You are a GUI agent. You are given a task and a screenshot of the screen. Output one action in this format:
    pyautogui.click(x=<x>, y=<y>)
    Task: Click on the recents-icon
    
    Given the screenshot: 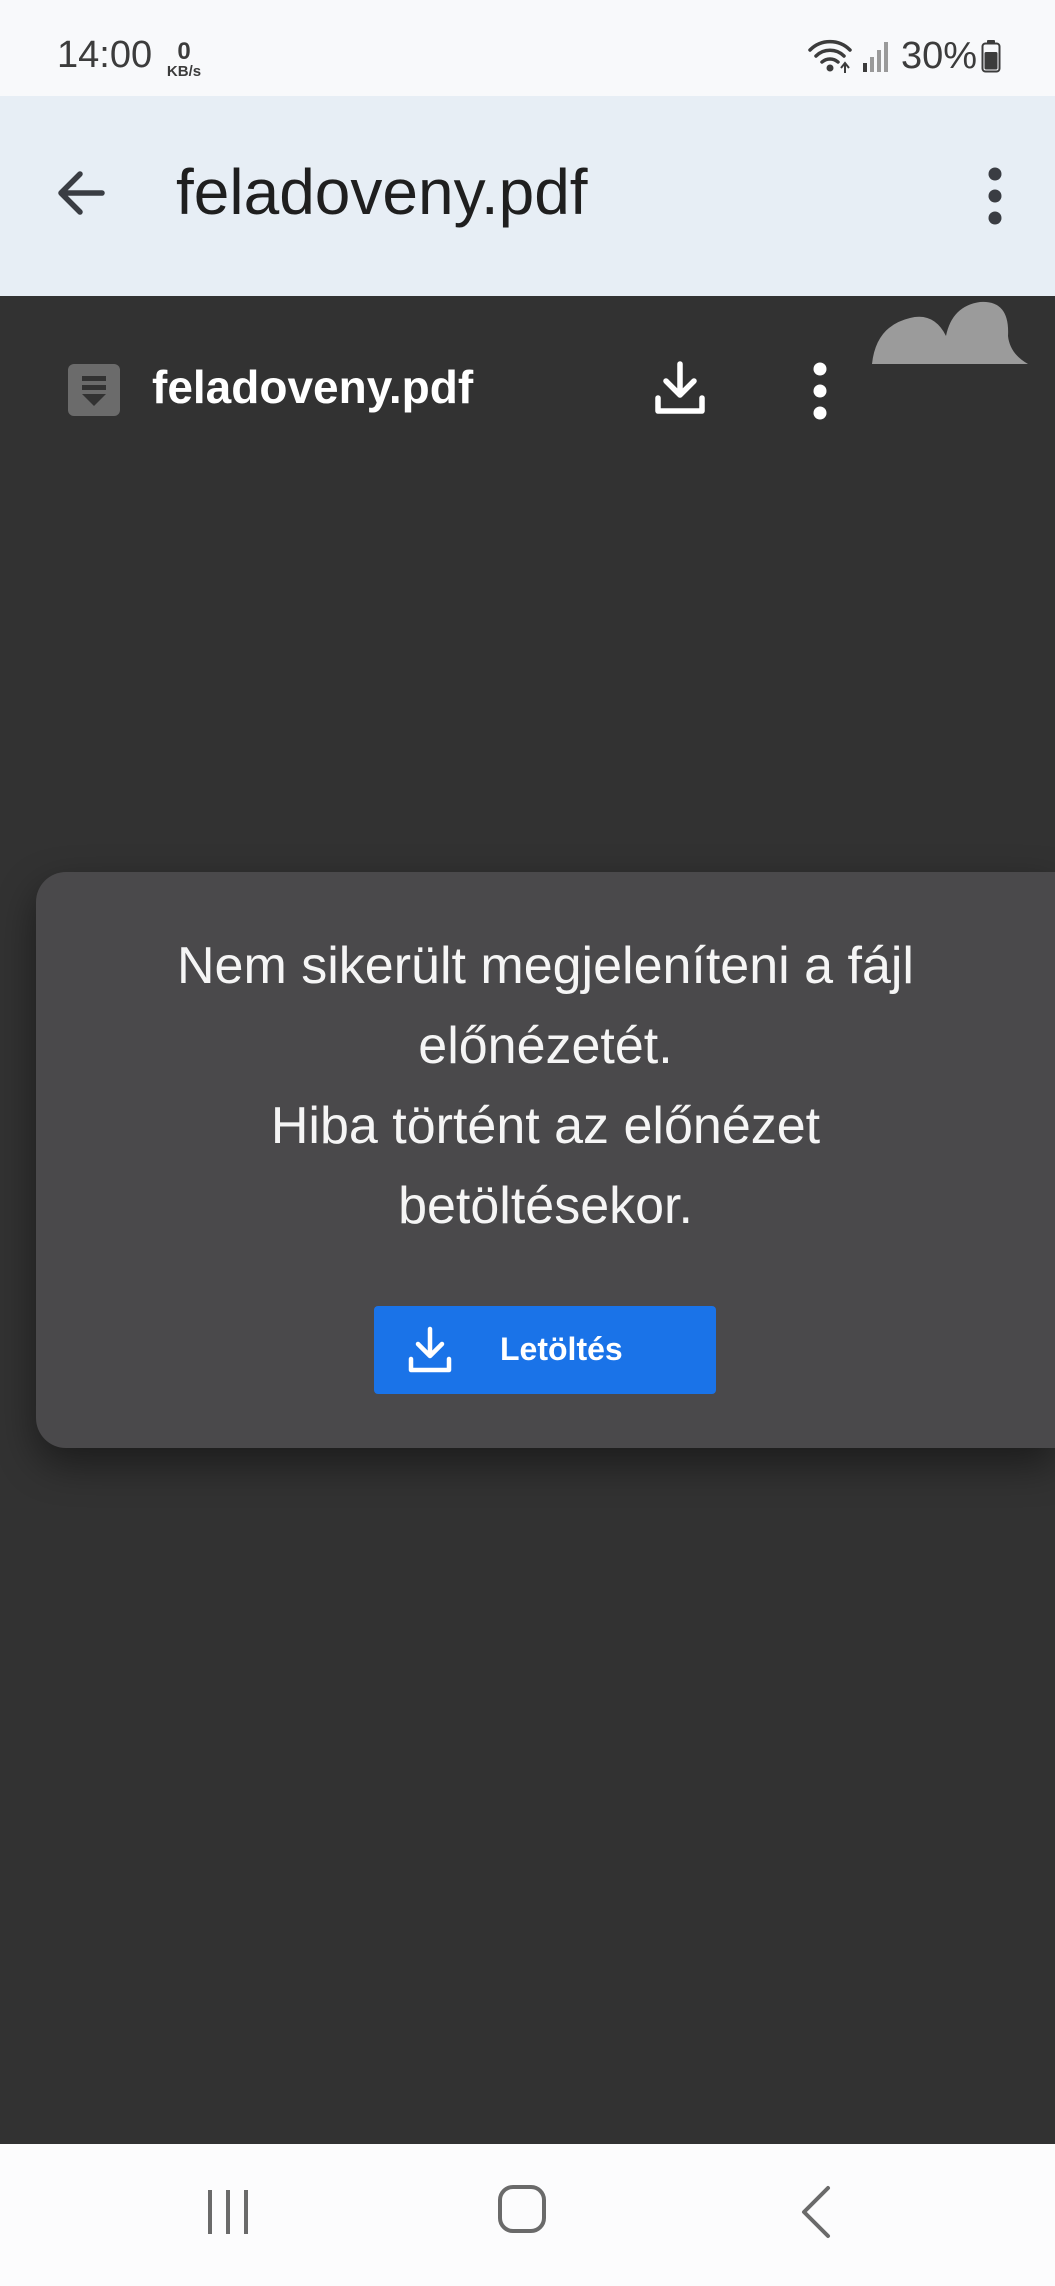 What is the action you would take?
    pyautogui.click(x=228, y=2212)
    